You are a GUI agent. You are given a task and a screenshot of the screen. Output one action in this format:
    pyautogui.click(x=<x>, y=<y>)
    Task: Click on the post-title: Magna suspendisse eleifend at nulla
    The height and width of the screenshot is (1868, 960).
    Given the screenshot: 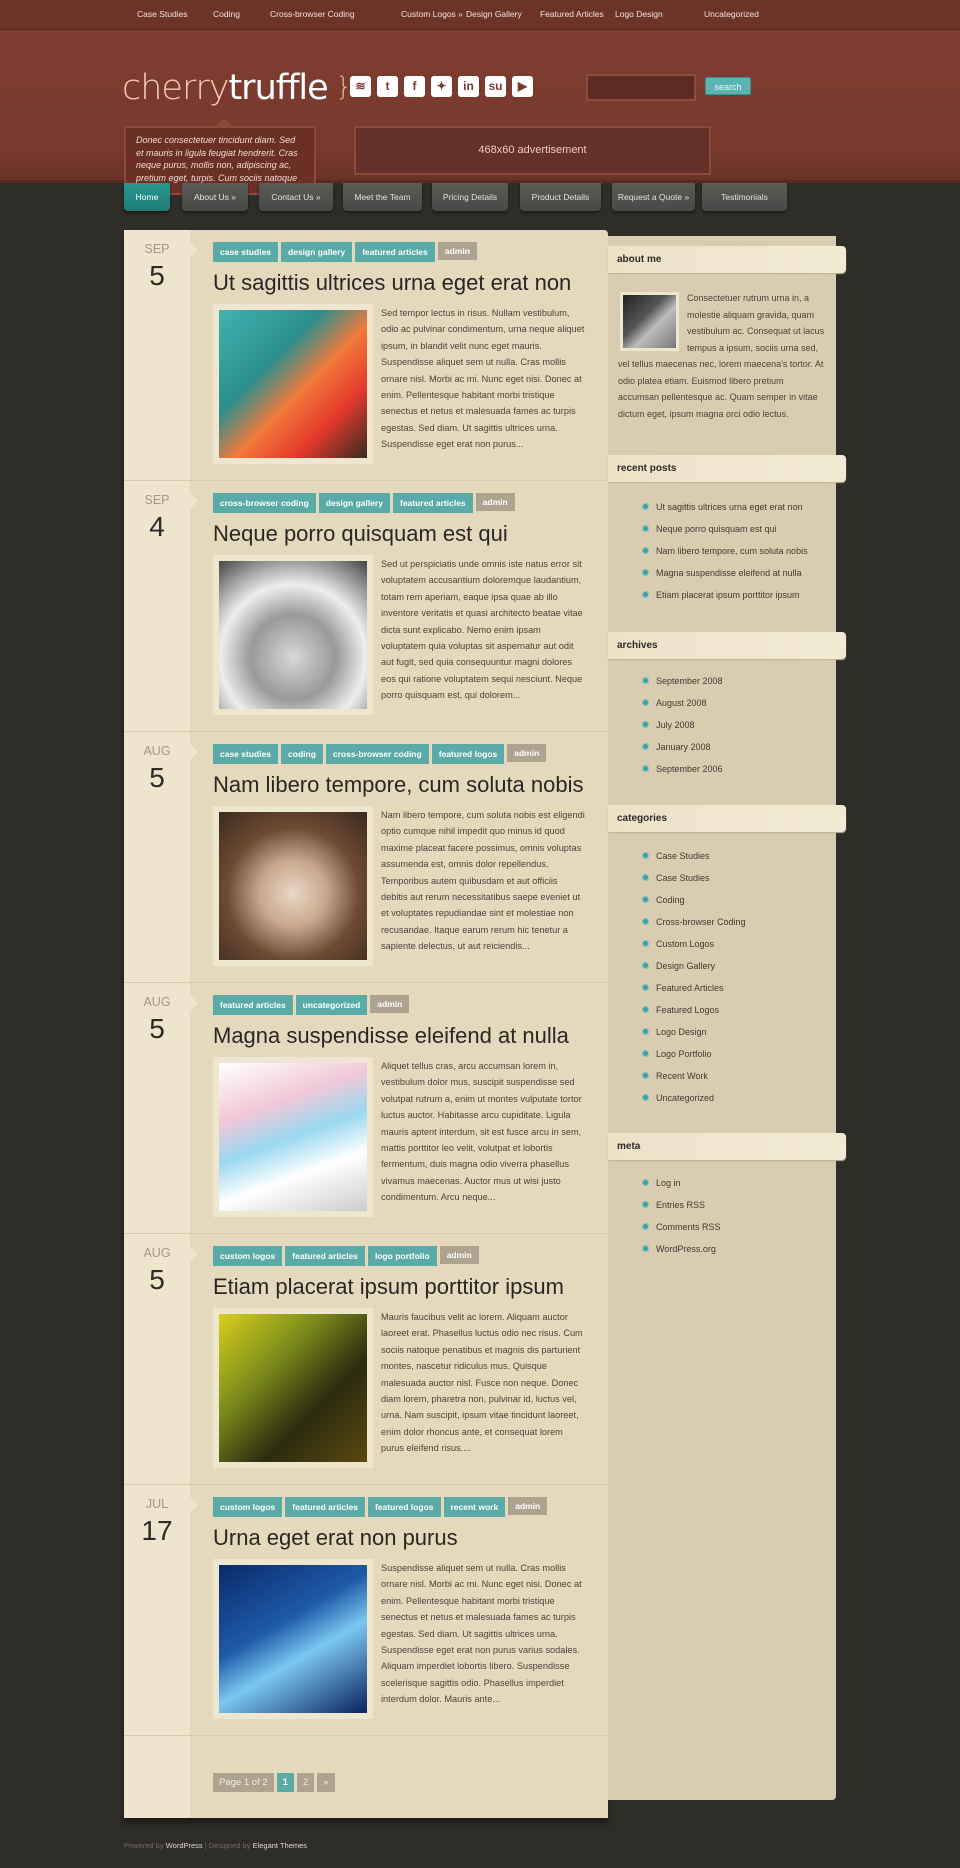 What is the action you would take?
    pyautogui.click(x=403, y=1036)
    